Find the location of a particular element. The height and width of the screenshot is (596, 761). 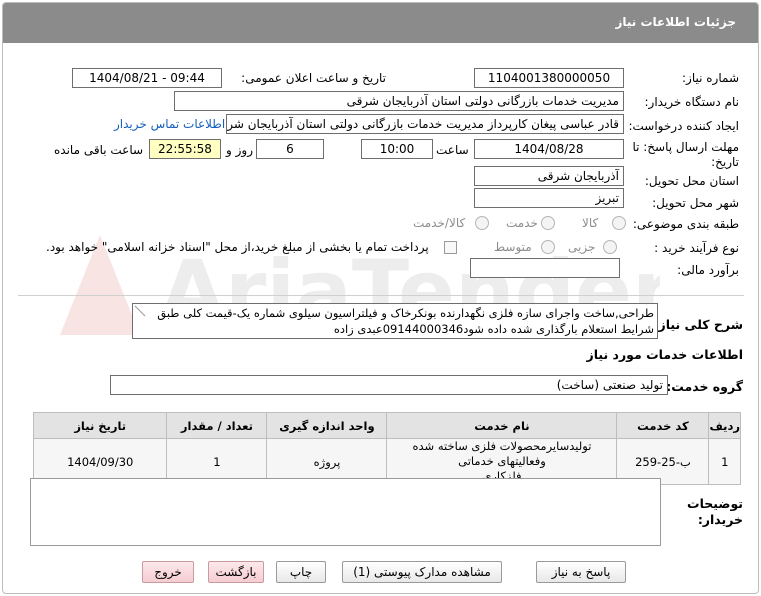

resize-handle-icon is located at coordinates (140, 311).